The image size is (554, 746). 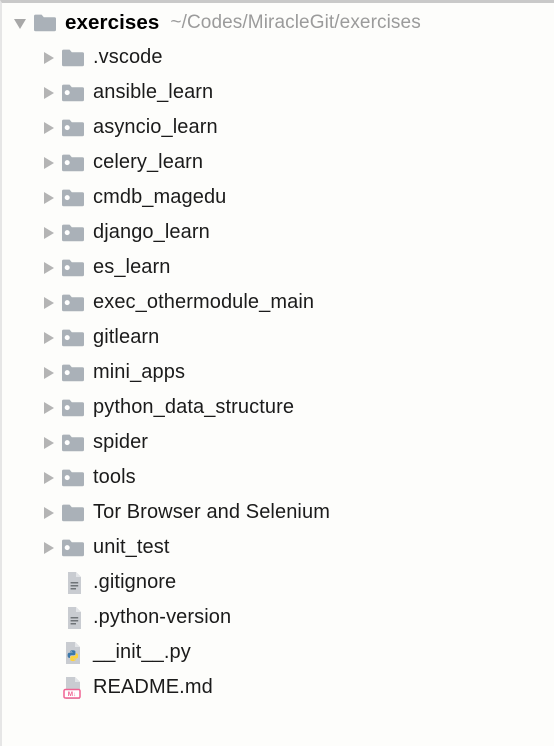 I want to click on tree-item-label: celery_learn, so click(x=148, y=162).